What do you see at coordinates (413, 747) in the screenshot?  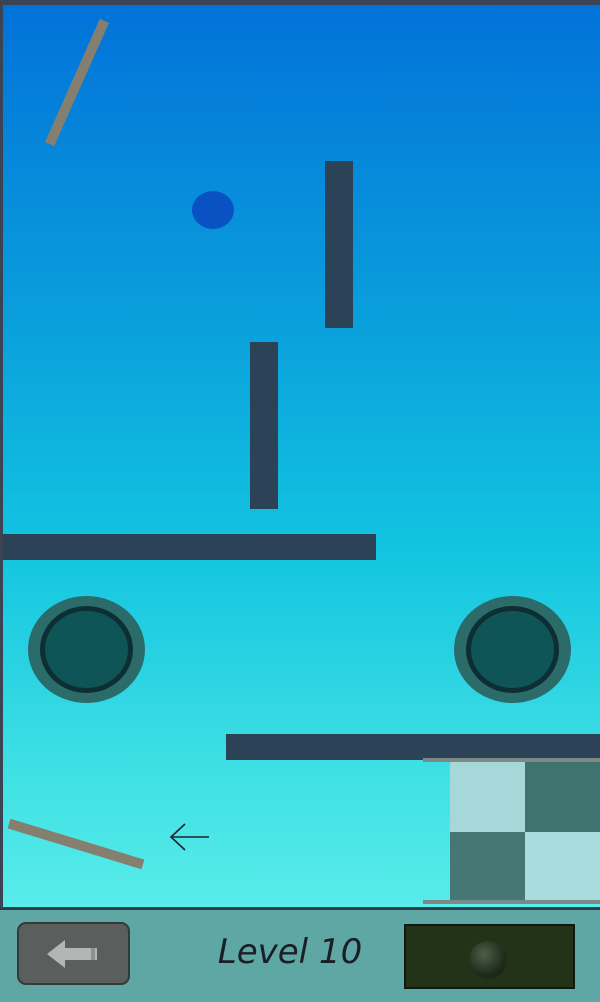 I see `horizontal-wall-right` at bounding box center [413, 747].